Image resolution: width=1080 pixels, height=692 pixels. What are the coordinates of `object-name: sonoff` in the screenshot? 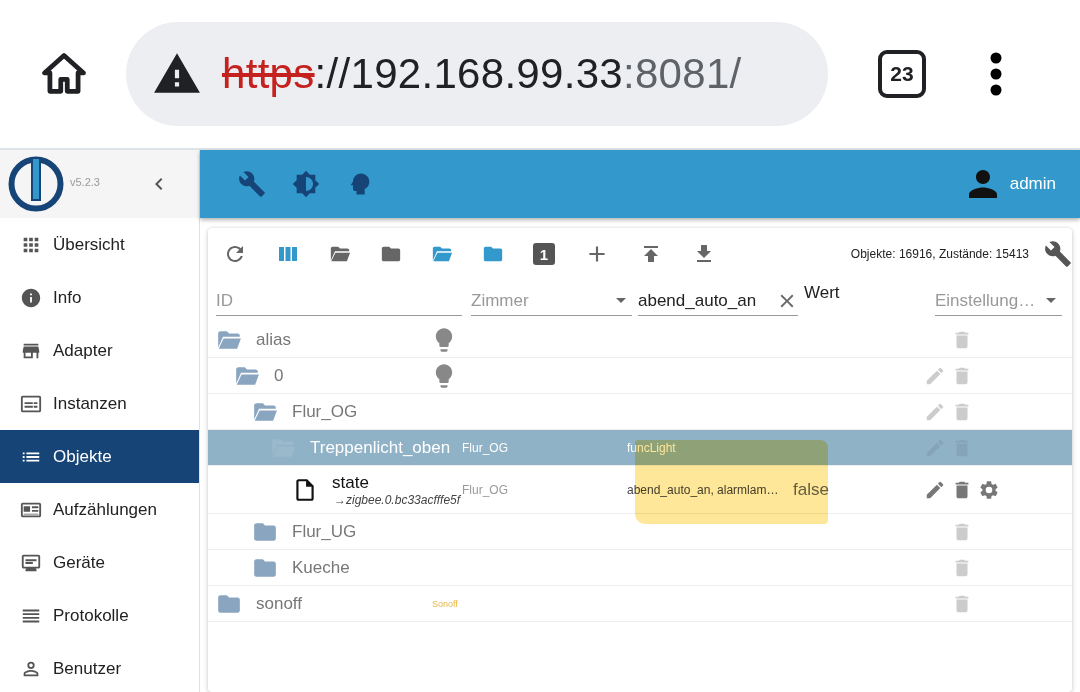 It's located at (279, 603).